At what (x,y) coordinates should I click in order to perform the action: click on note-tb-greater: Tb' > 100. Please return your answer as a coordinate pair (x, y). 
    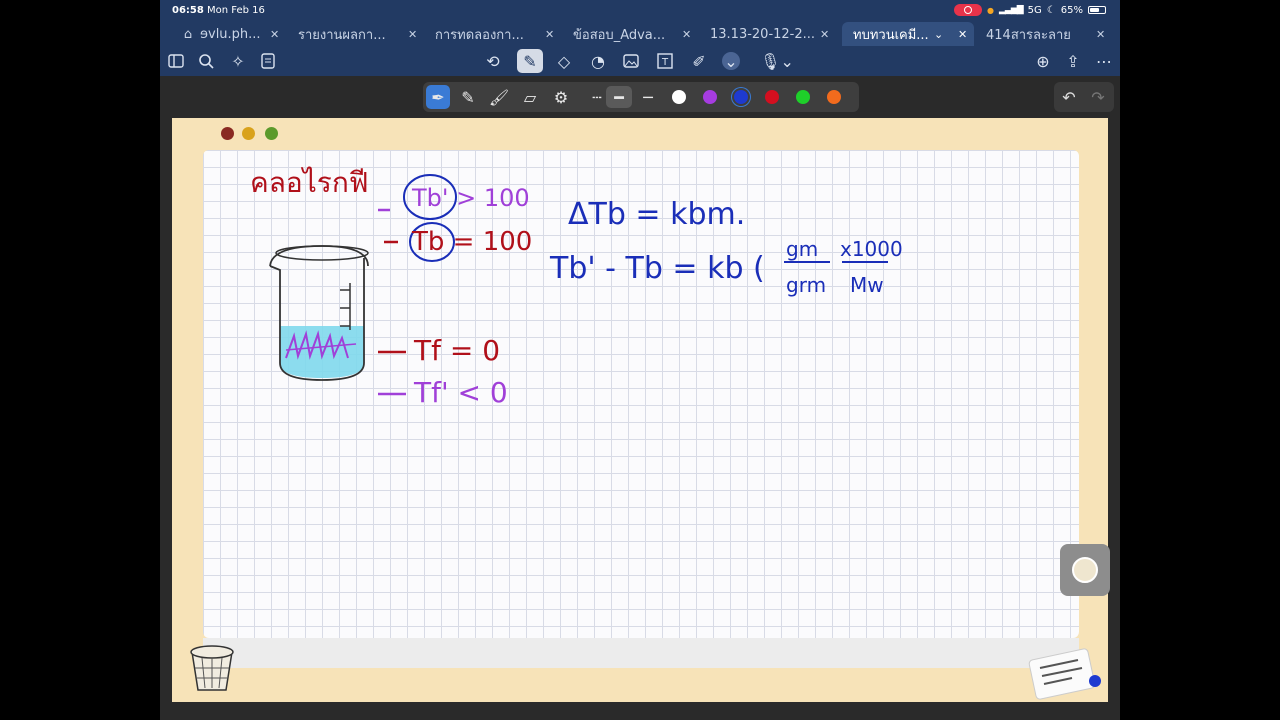
    Looking at the image, I should click on (470, 198).